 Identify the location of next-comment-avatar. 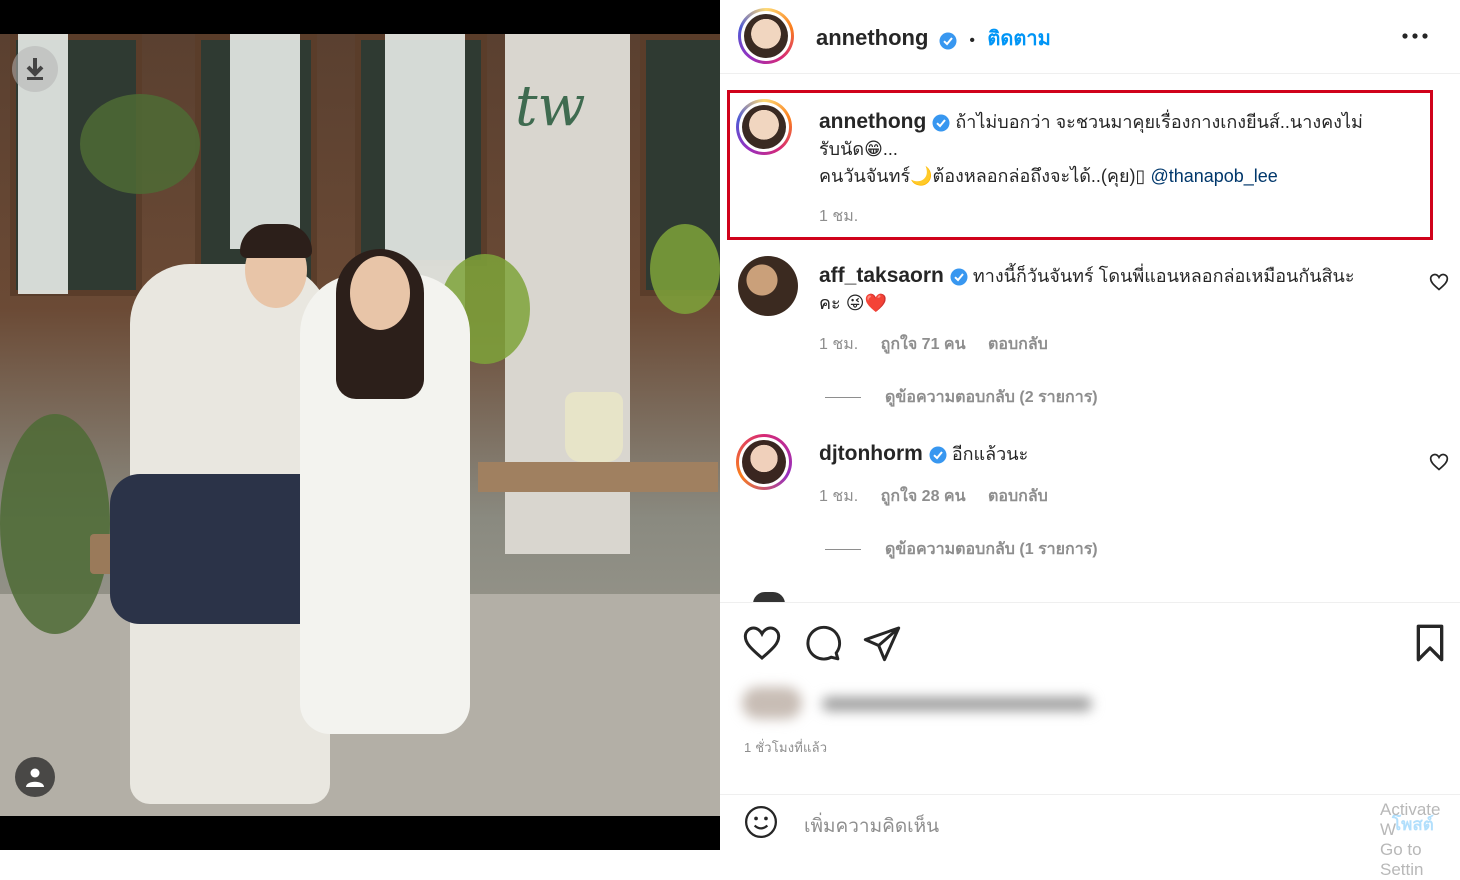
(769, 597).